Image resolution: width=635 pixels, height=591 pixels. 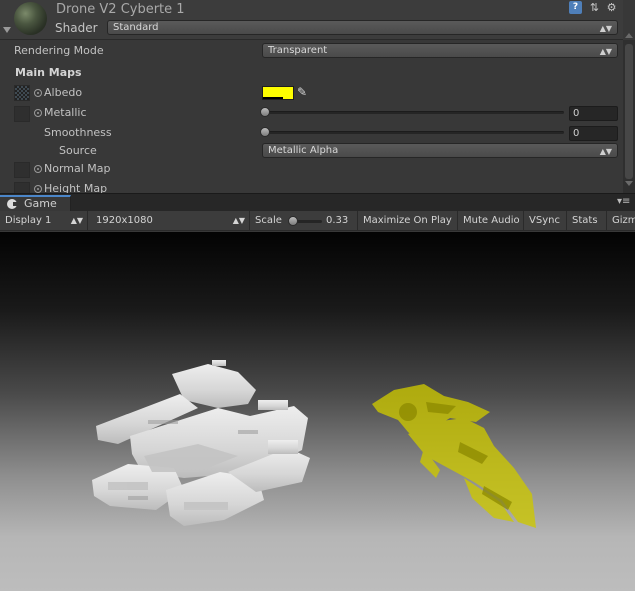 What do you see at coordinates (278, 93) in the screenshot?
I see `albedo-color-field` at bounding box center [278, 93].